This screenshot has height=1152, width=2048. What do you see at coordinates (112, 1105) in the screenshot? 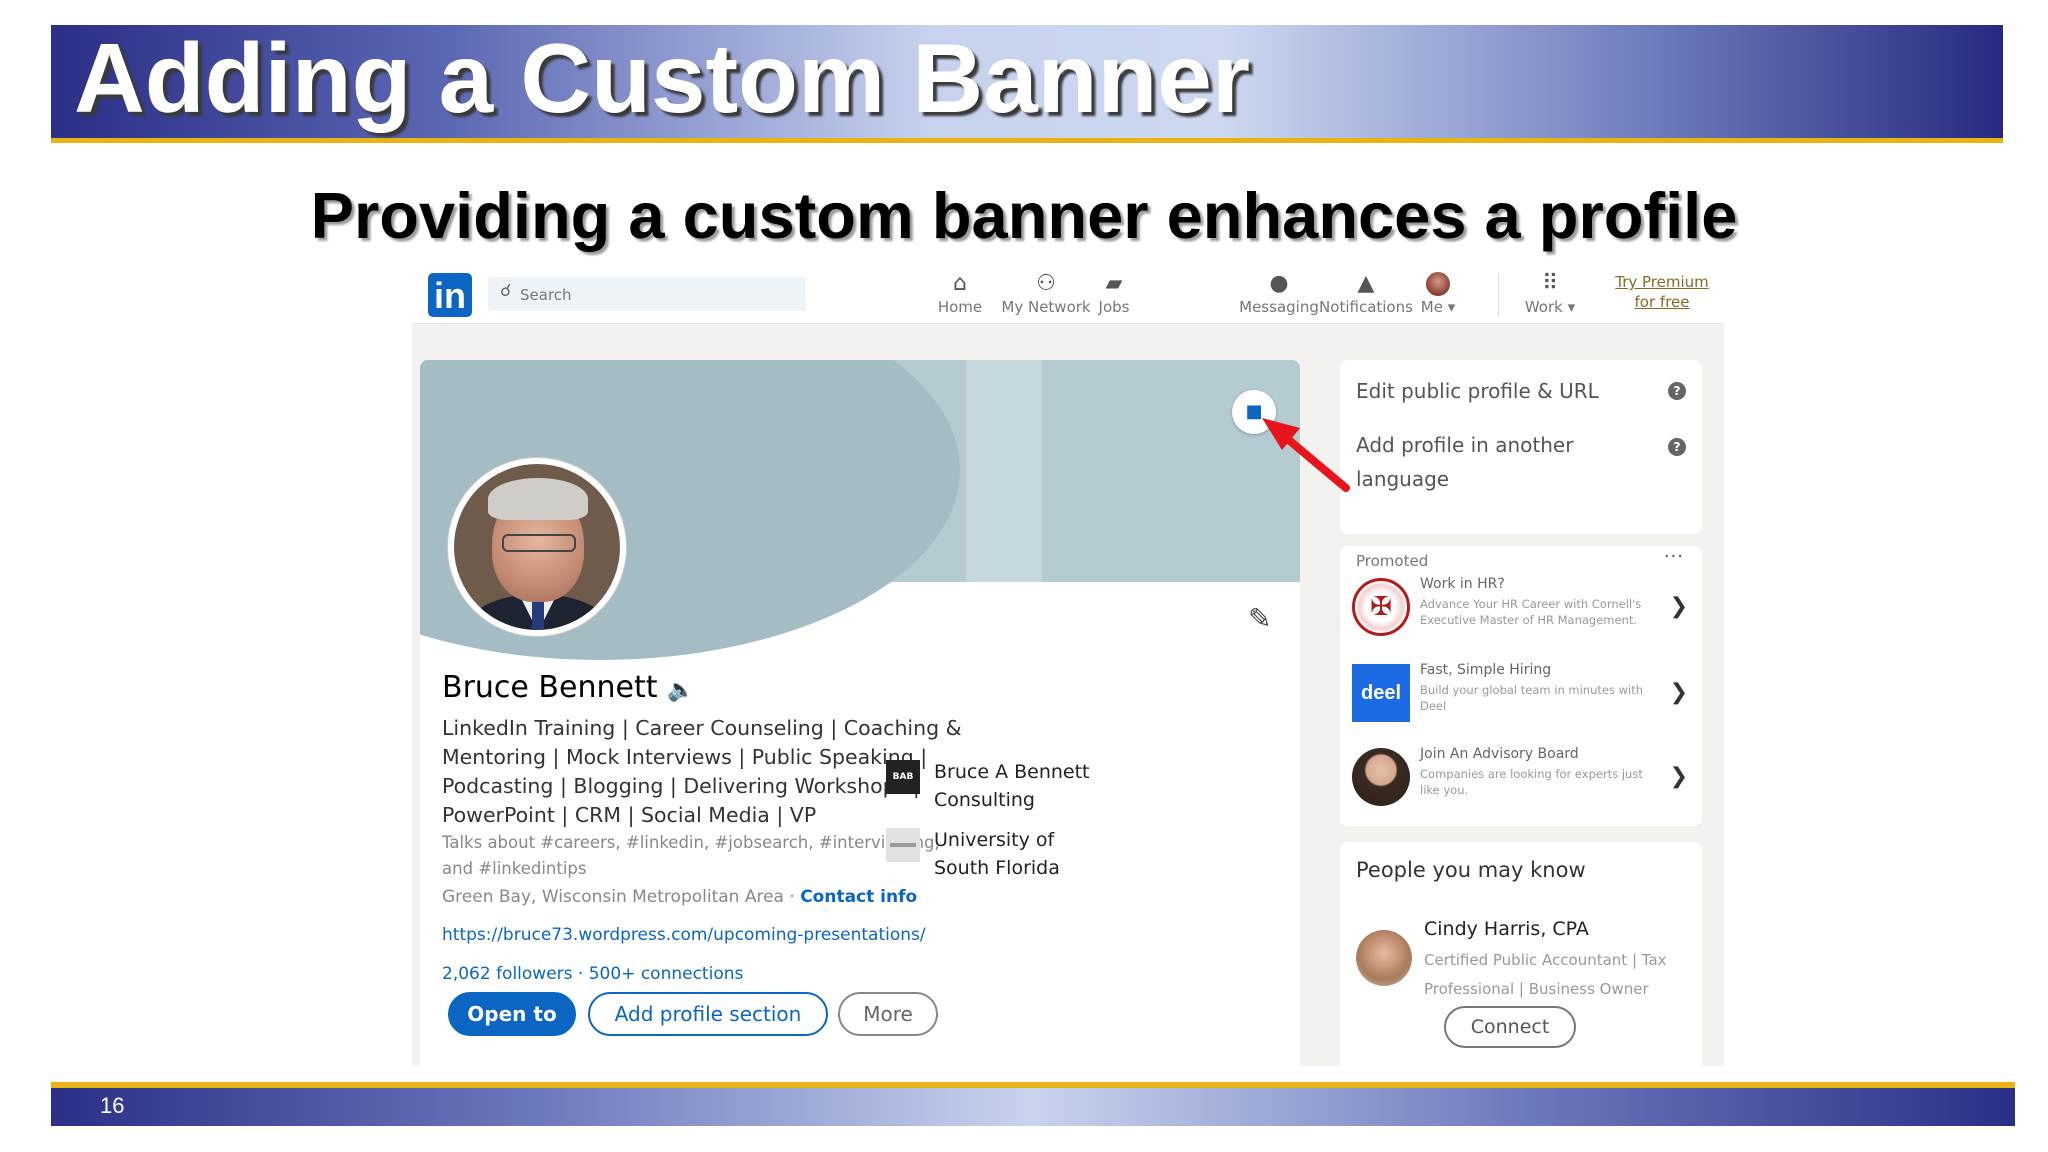
I see `slide-number: 16` at bounding box center [112, 1105].